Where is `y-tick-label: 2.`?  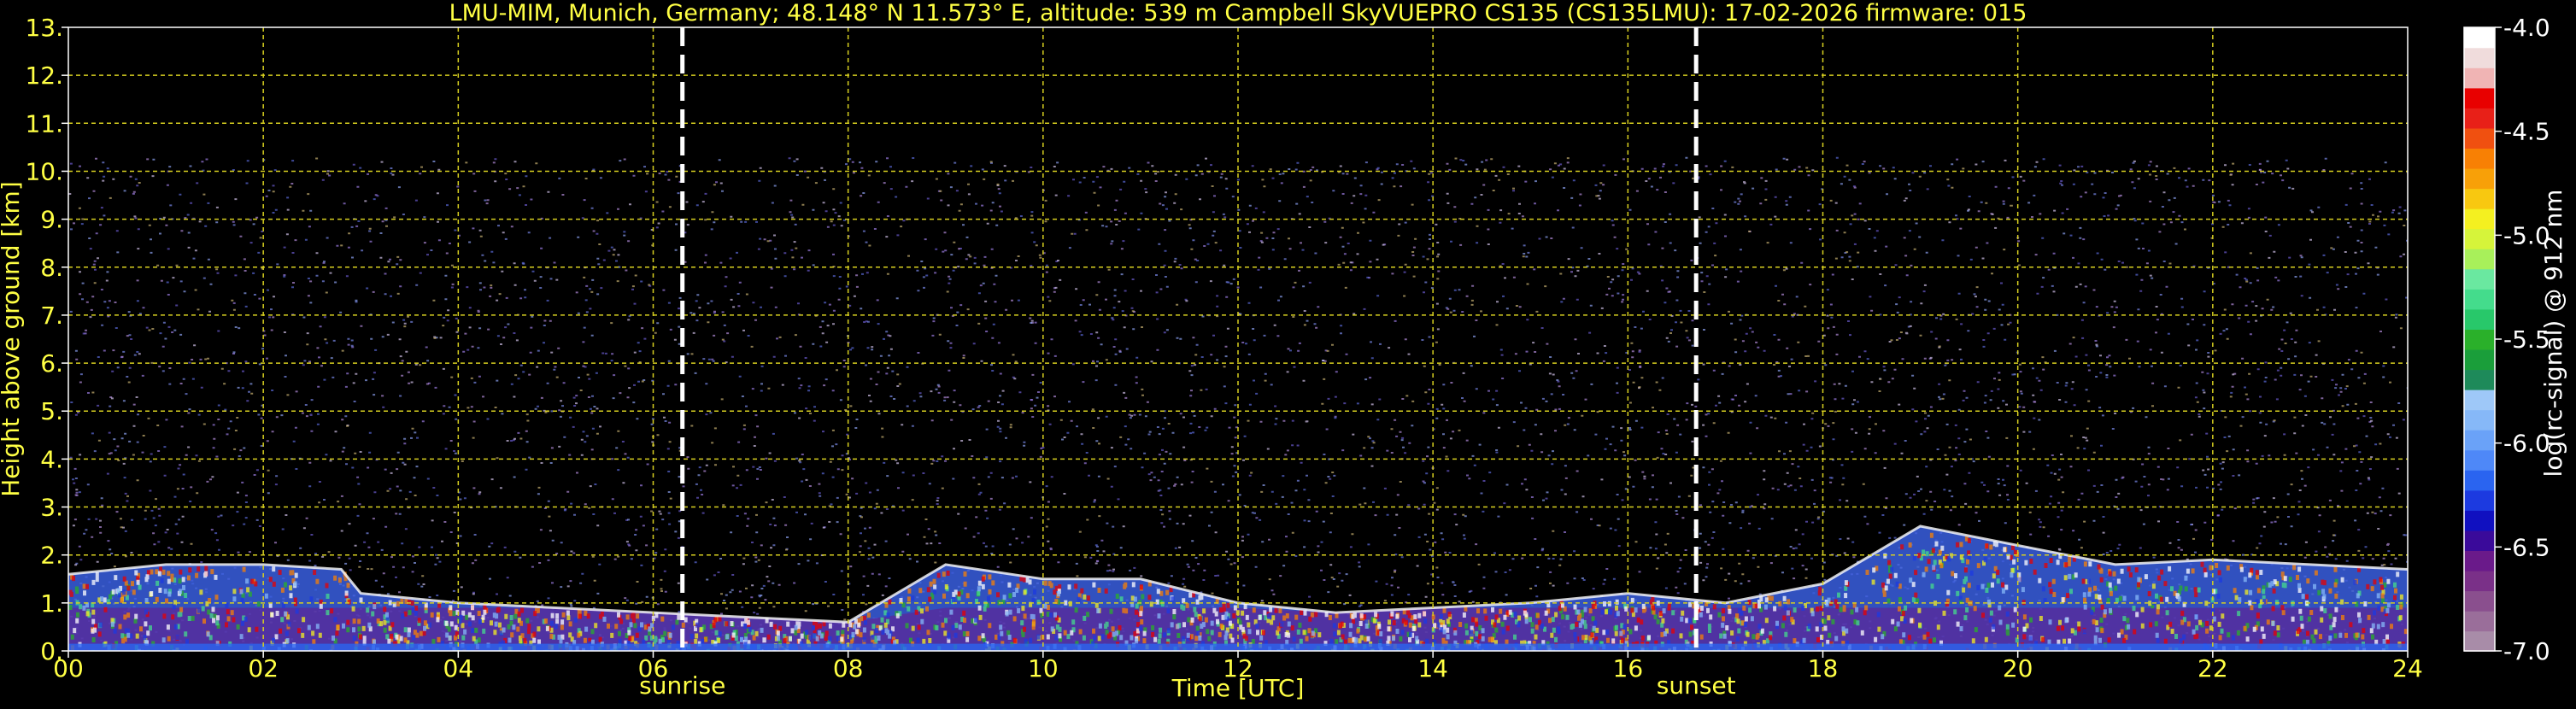
y-tick-label: 2. is located at coordinates (51, 556).